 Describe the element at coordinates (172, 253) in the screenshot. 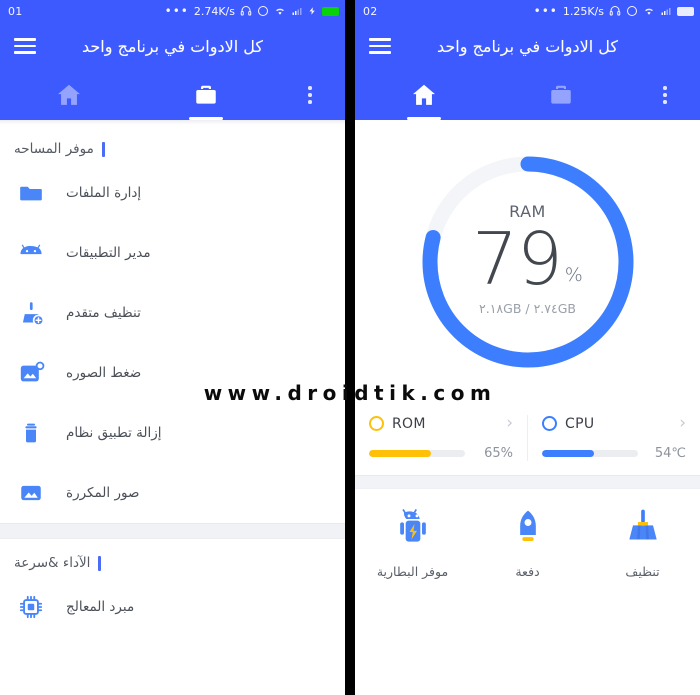

I see `list-item: مدير التطبيقات` at that location.